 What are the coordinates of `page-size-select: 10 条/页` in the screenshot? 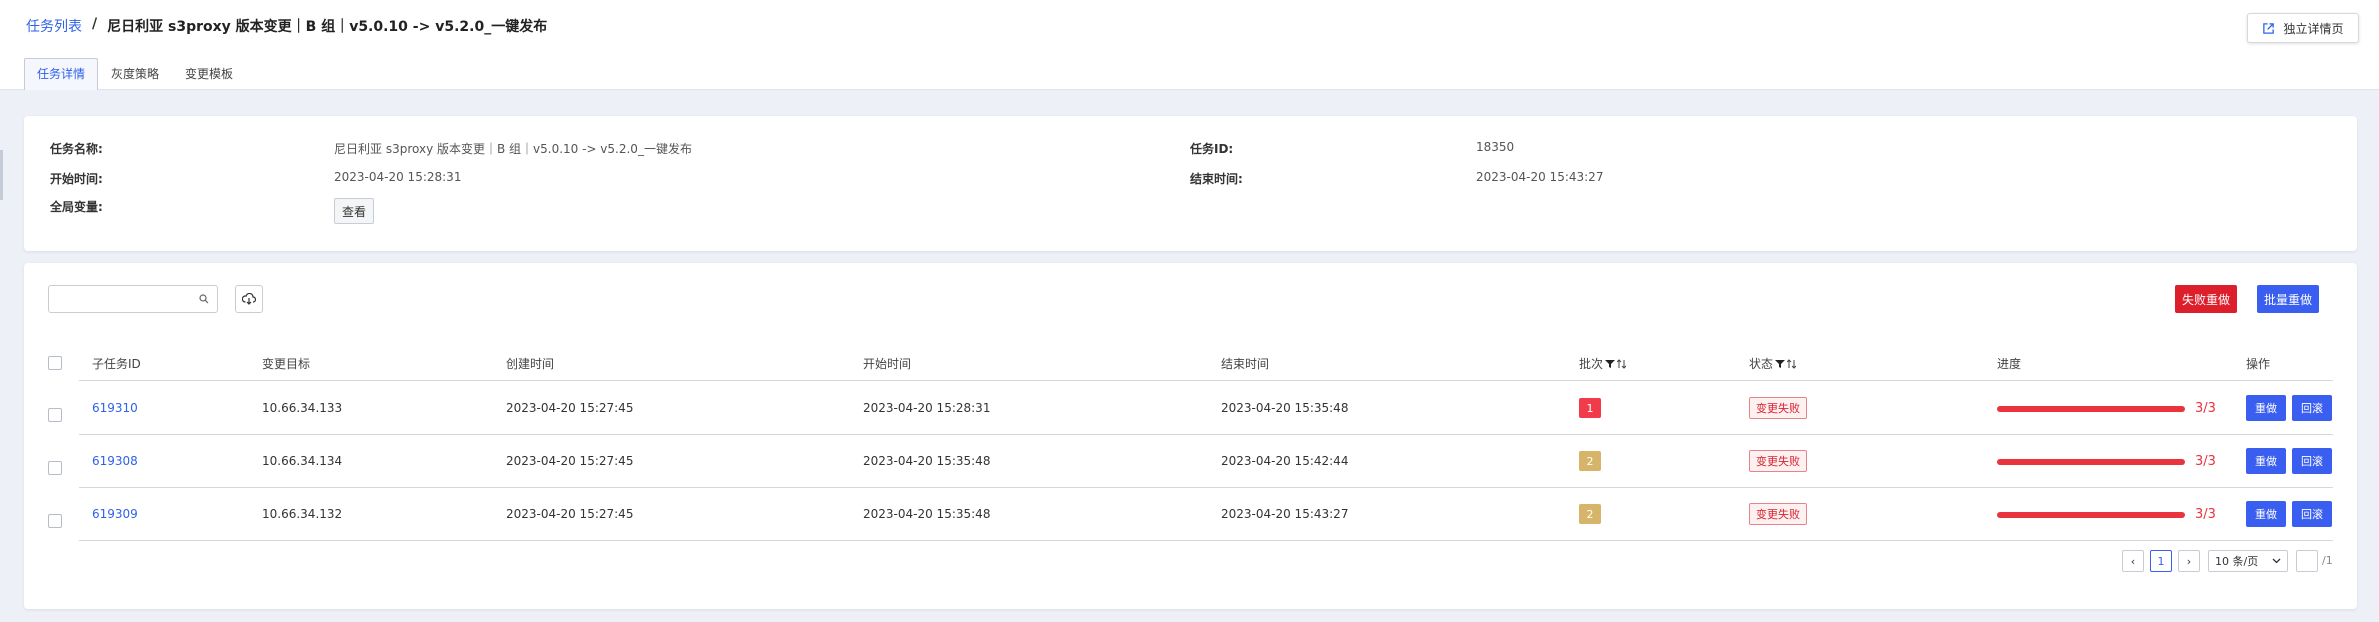 It's located at (2248, 561).